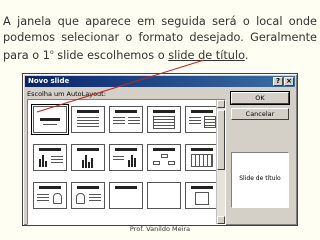 The height and width of the screenshot is (240, 320). Describe the element at coordinates (66, 94) in the screenshot. I see `autolayout-label: Escolha um AutoLayout:` at that location.